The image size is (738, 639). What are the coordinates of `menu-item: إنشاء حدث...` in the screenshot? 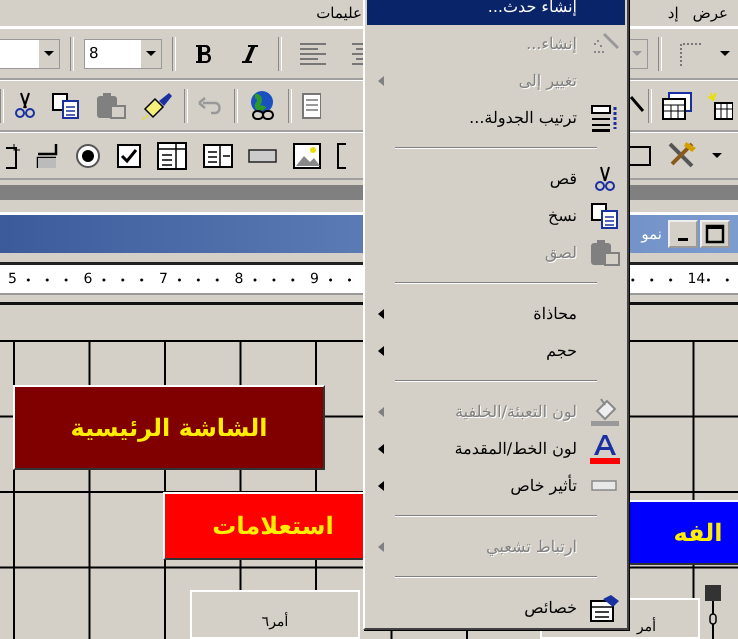 It's located at (496, 12).